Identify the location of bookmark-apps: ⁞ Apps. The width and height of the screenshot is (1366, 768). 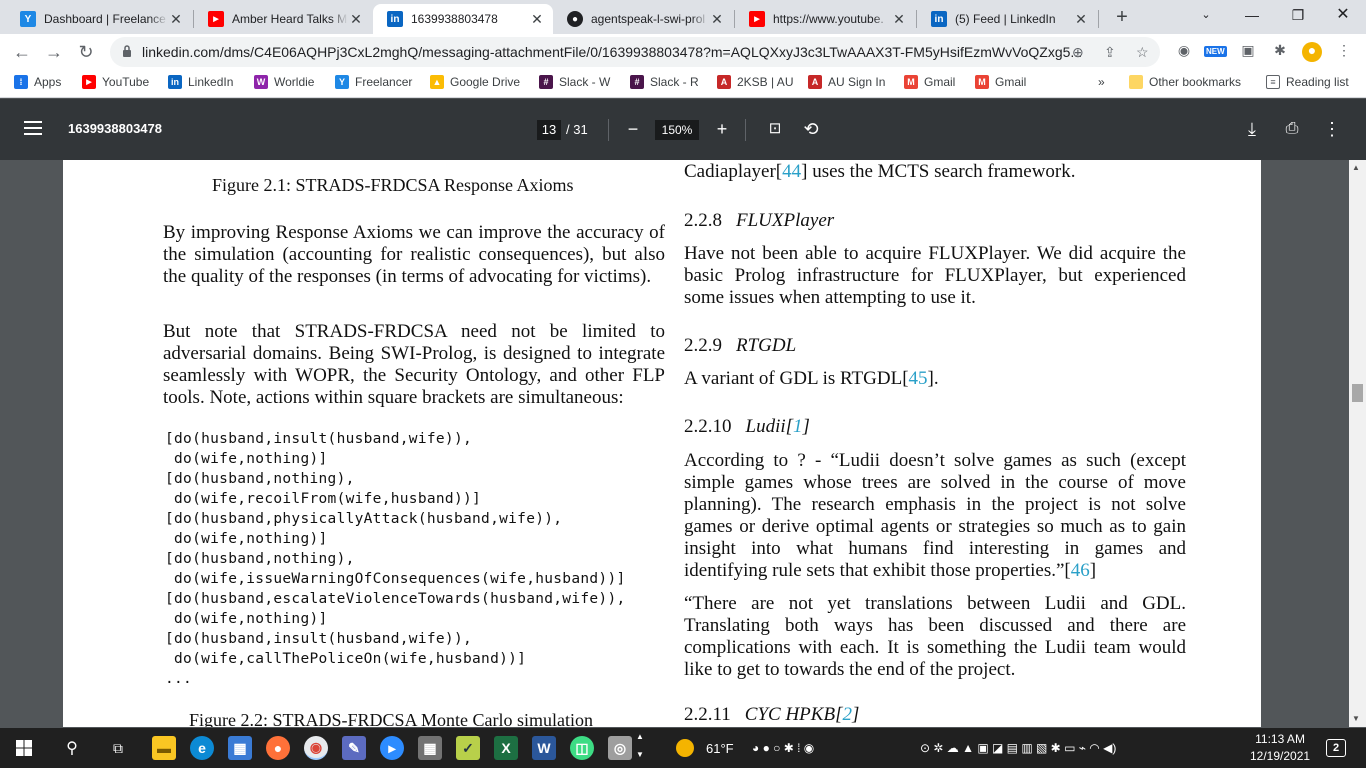
(37, 82).